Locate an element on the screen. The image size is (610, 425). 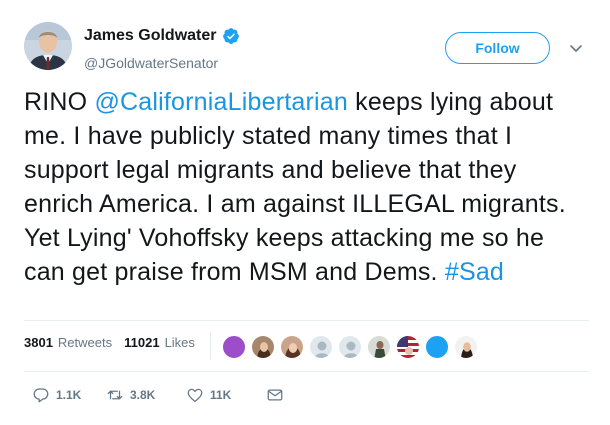
reply-count: 1.1K is located at coordinates (69, 395).